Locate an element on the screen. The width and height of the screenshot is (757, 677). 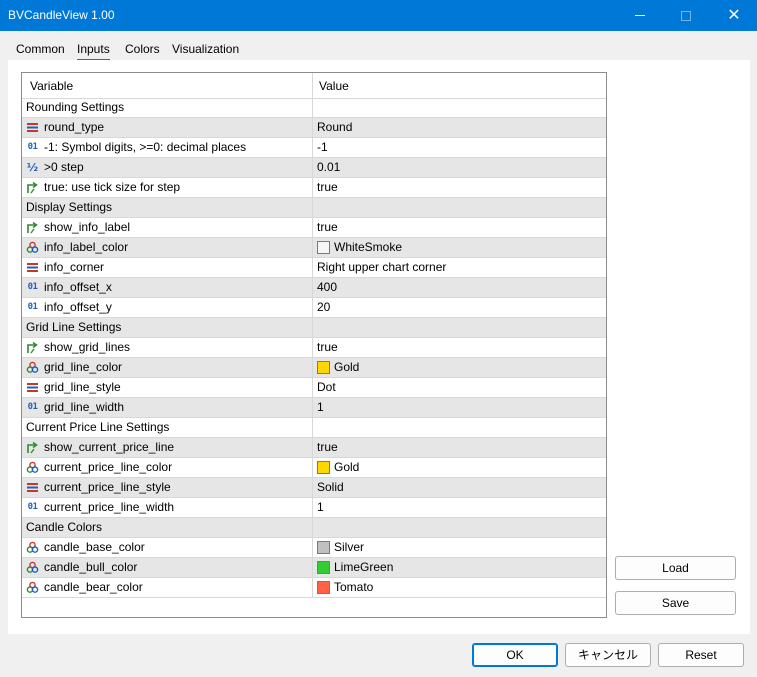
value-cell: WhiteSmoke is located at coordinates (460, 247).